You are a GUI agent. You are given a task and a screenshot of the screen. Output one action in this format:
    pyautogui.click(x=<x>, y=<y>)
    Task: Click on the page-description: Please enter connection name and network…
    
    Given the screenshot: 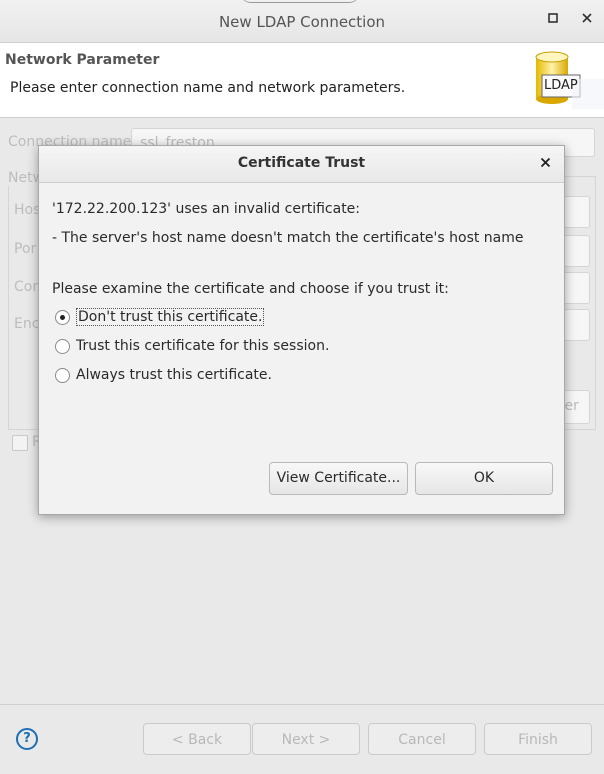 What is the action you would take?
    pyautogui.click(x=208, y=88)
    